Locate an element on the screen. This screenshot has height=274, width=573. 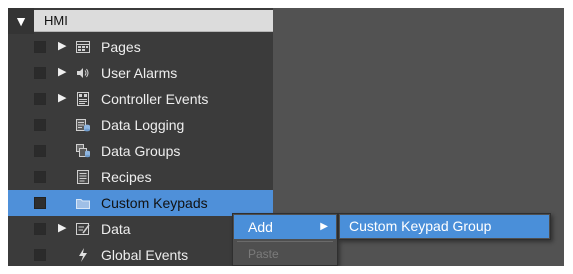
tree-item-pages: ▶ Pages is located at coordinates (140, 47).